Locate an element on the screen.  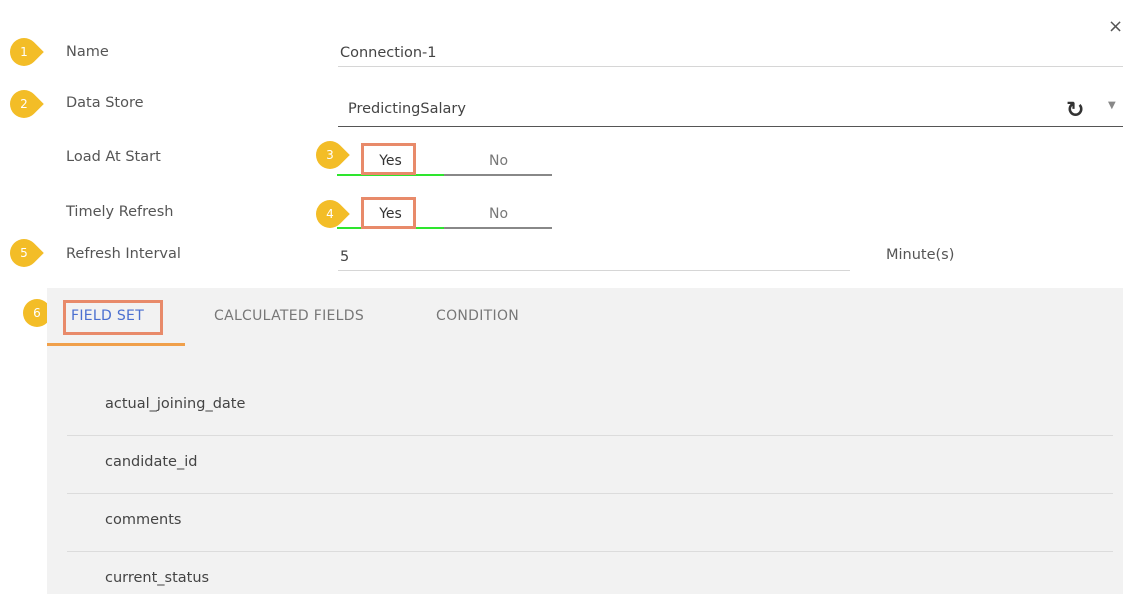
callout-marker-1: 1 is located at coordinates (24, 52).